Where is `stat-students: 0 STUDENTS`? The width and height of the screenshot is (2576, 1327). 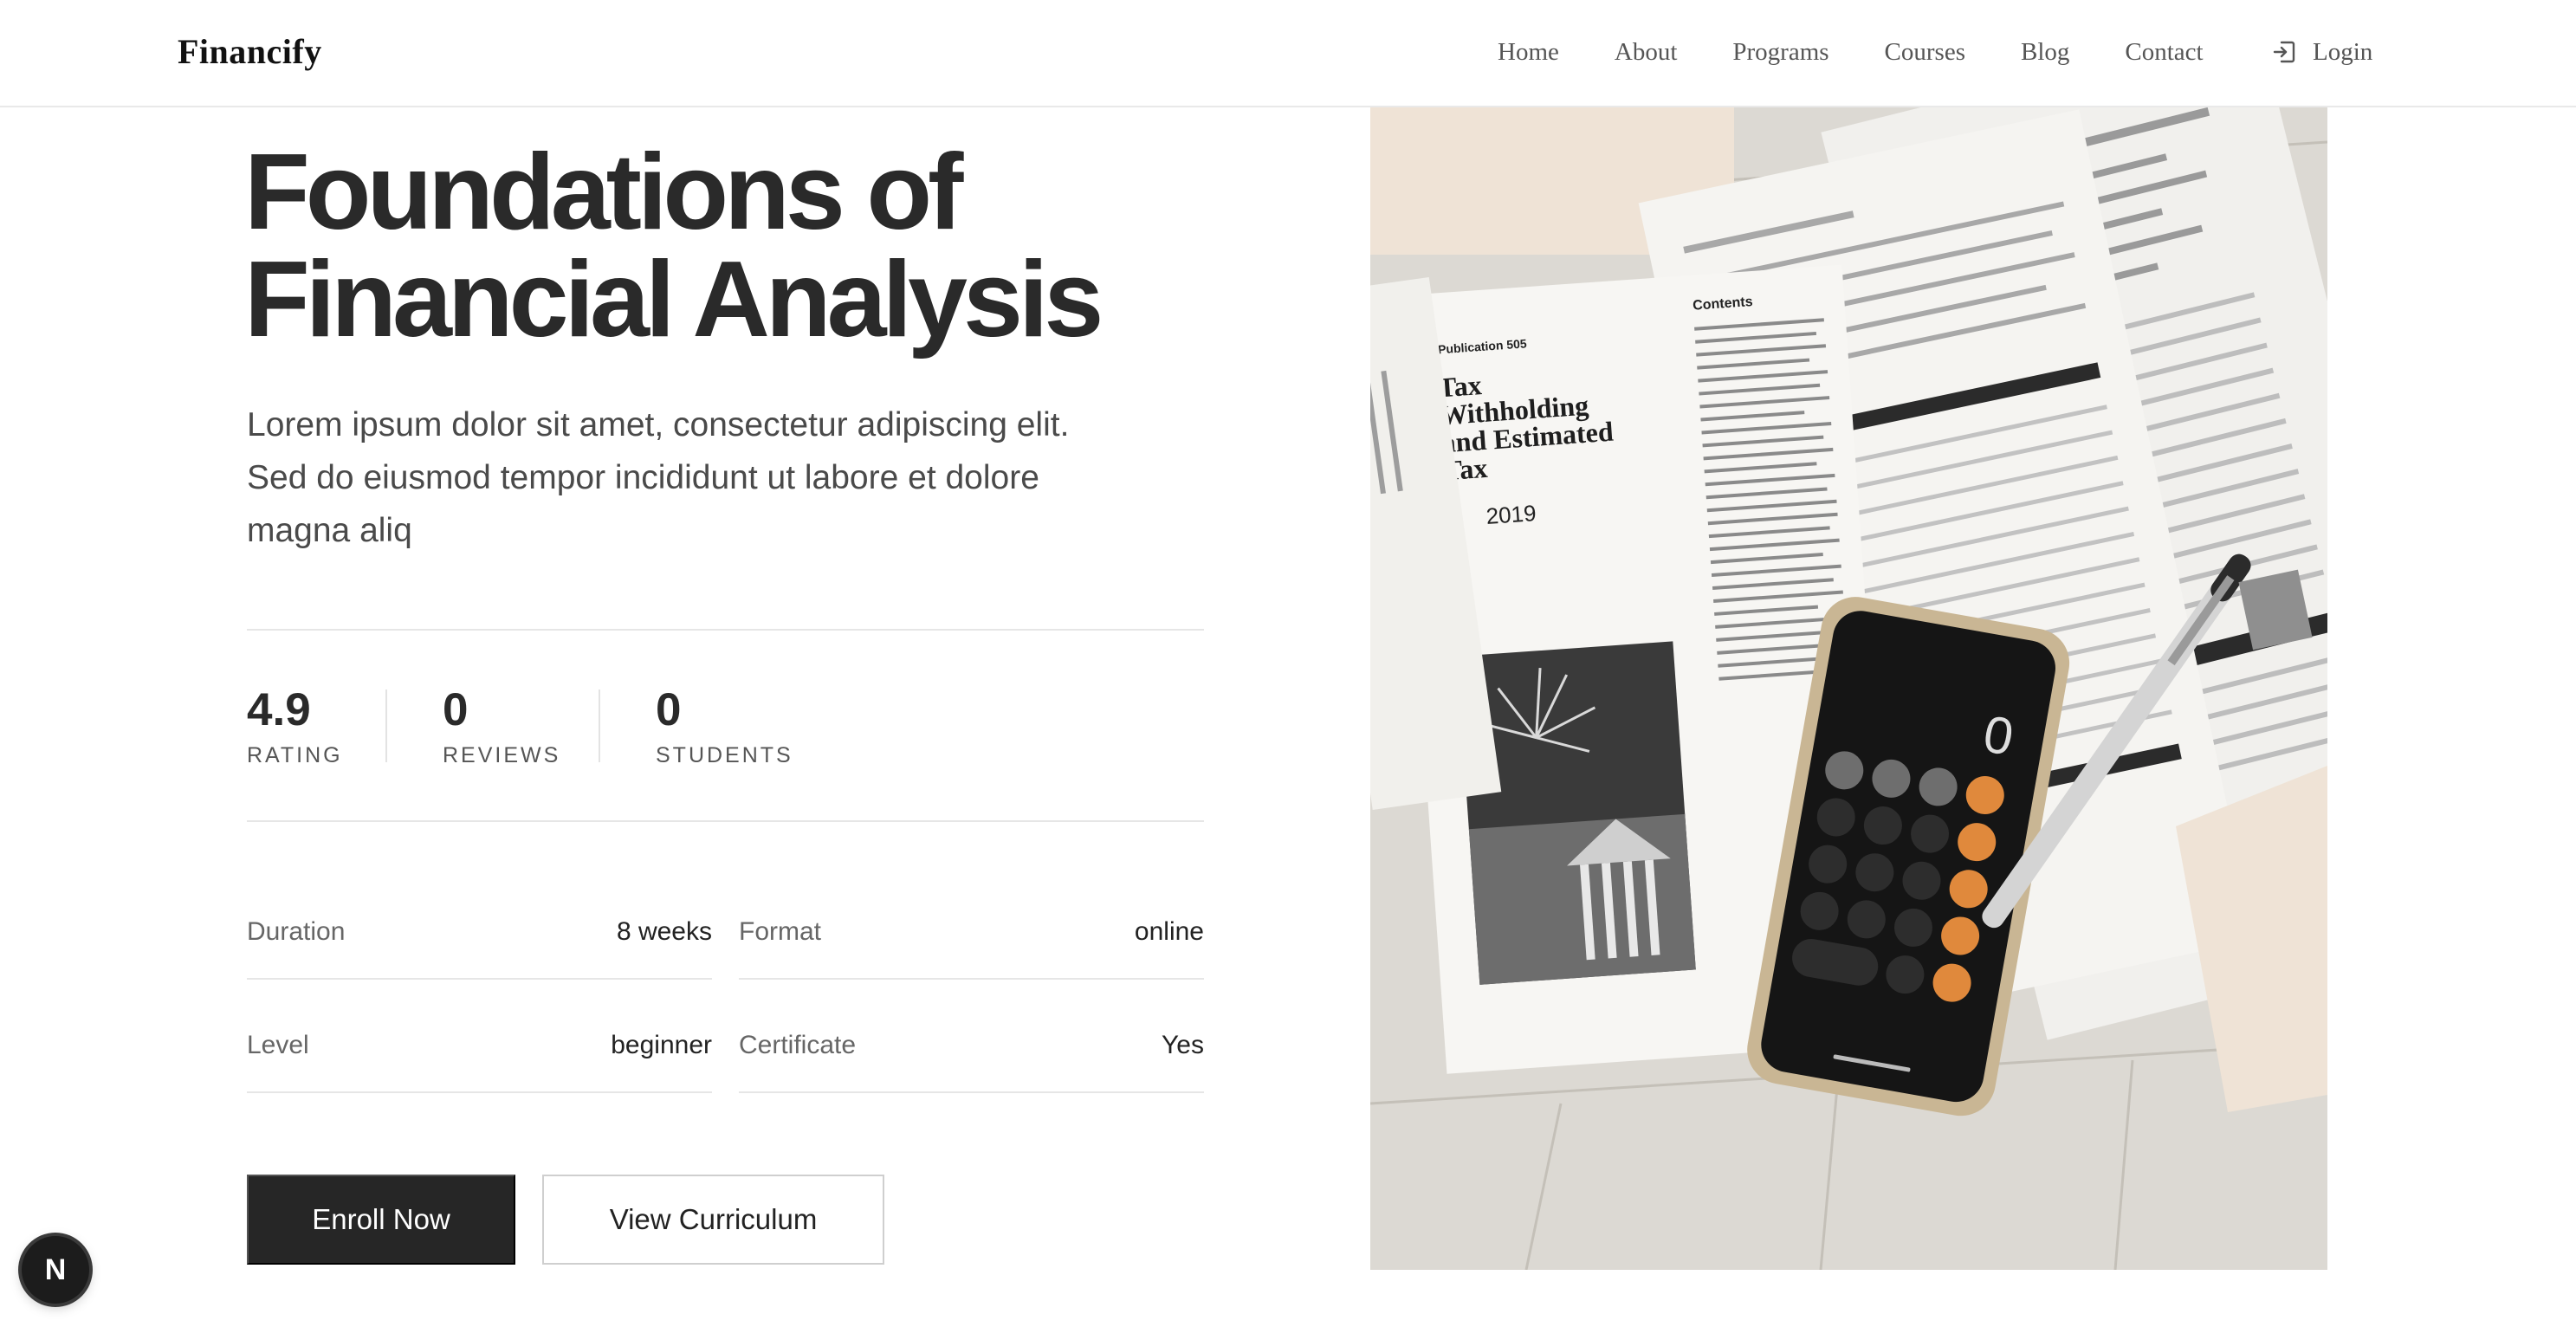
stat-students: 0 STUDENTS is located at coordinates (724, 726).